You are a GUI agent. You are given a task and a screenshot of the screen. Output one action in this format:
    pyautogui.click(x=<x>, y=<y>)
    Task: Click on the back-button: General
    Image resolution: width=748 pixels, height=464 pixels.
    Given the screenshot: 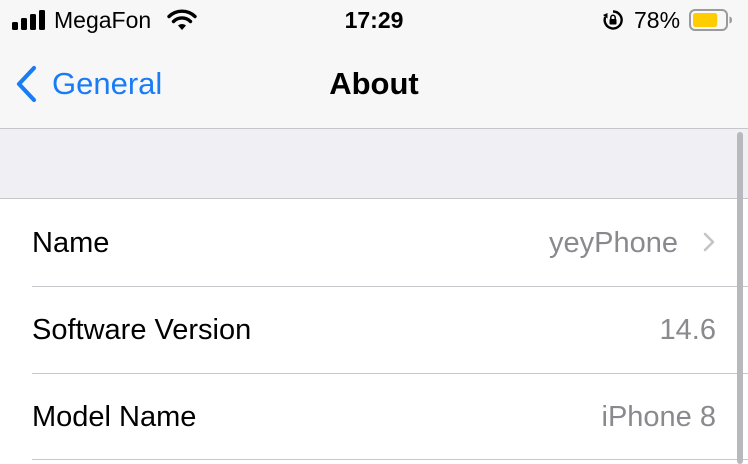 What is the action you would take?
    pyautogui.click(x=87, y=84)
    